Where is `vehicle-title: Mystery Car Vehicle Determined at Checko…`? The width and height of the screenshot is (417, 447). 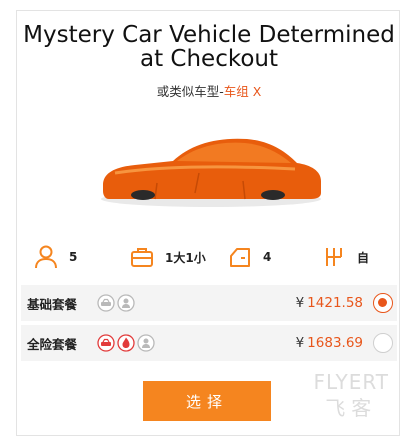 vehicle-title: Mystery Car Vehicle Determined at Checko… is located at coordinates (209, 47).